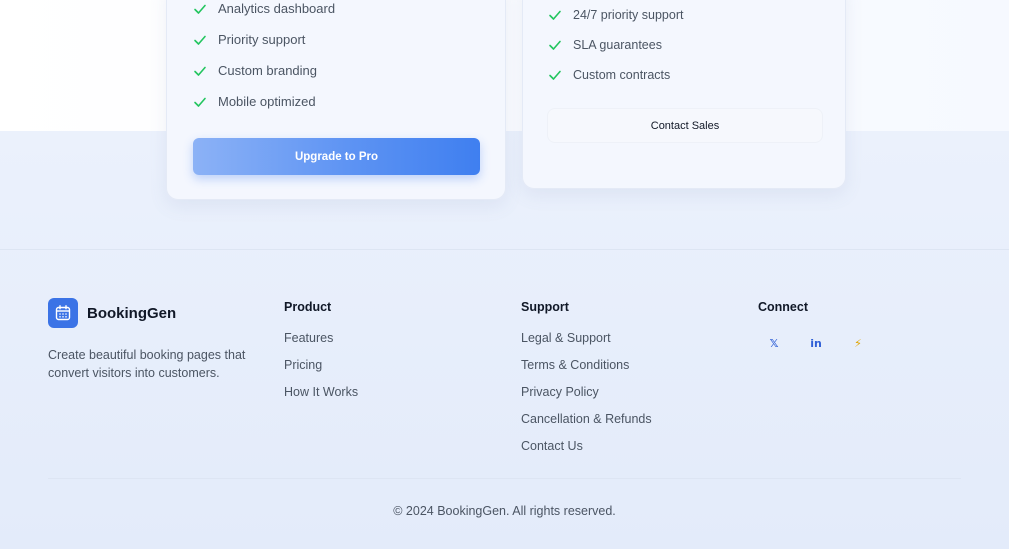  Describe the element at coordinates (267, 101) in the screenshot. I see `feature-label: Mobile optimized` at that location.